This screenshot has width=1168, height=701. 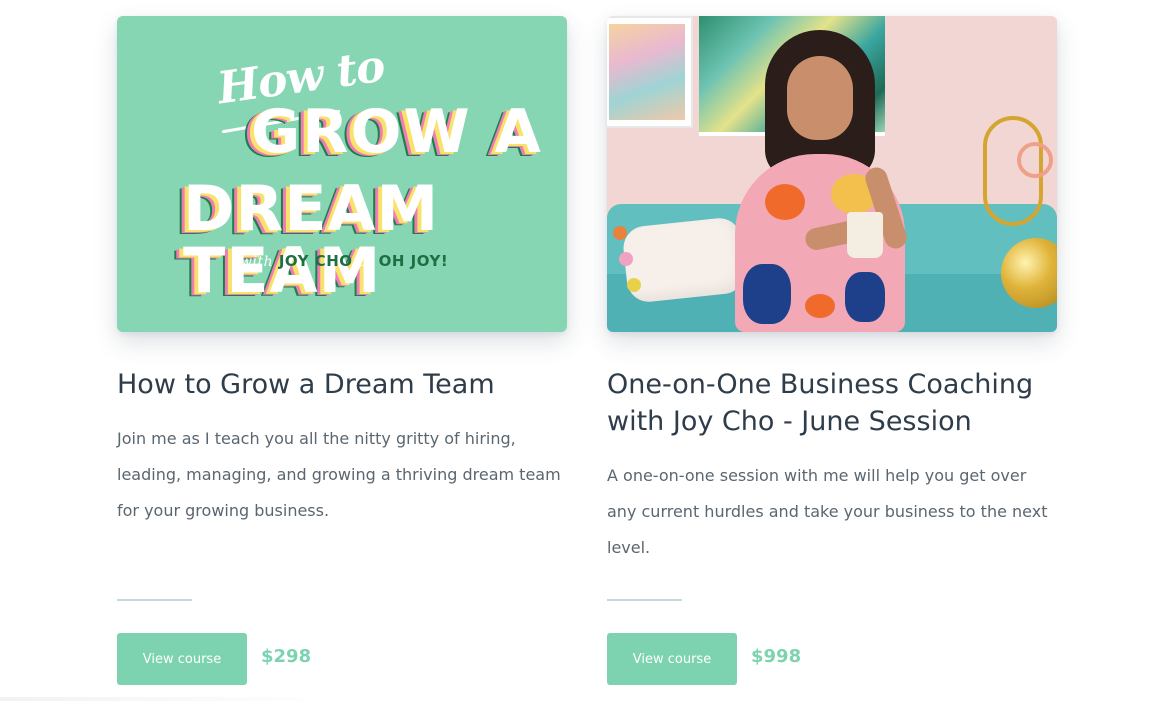 I want to click on thumbnail-byline: with JOY CHO of OH JOY!, so click(x=344, y=261).